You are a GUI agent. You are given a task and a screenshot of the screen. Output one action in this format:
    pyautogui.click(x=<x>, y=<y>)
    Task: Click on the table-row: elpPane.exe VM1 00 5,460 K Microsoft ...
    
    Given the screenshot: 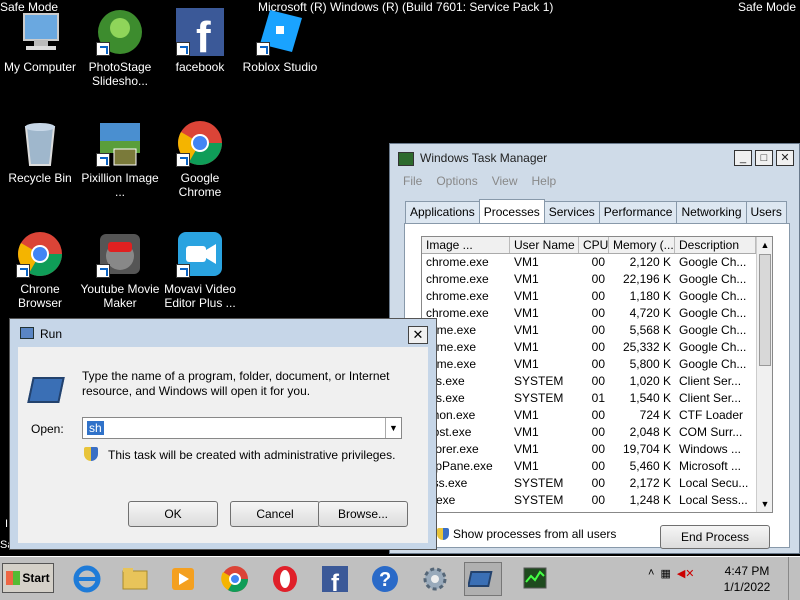 What is the action you would take?
    pyautogui.click(x=597, y=466)
    